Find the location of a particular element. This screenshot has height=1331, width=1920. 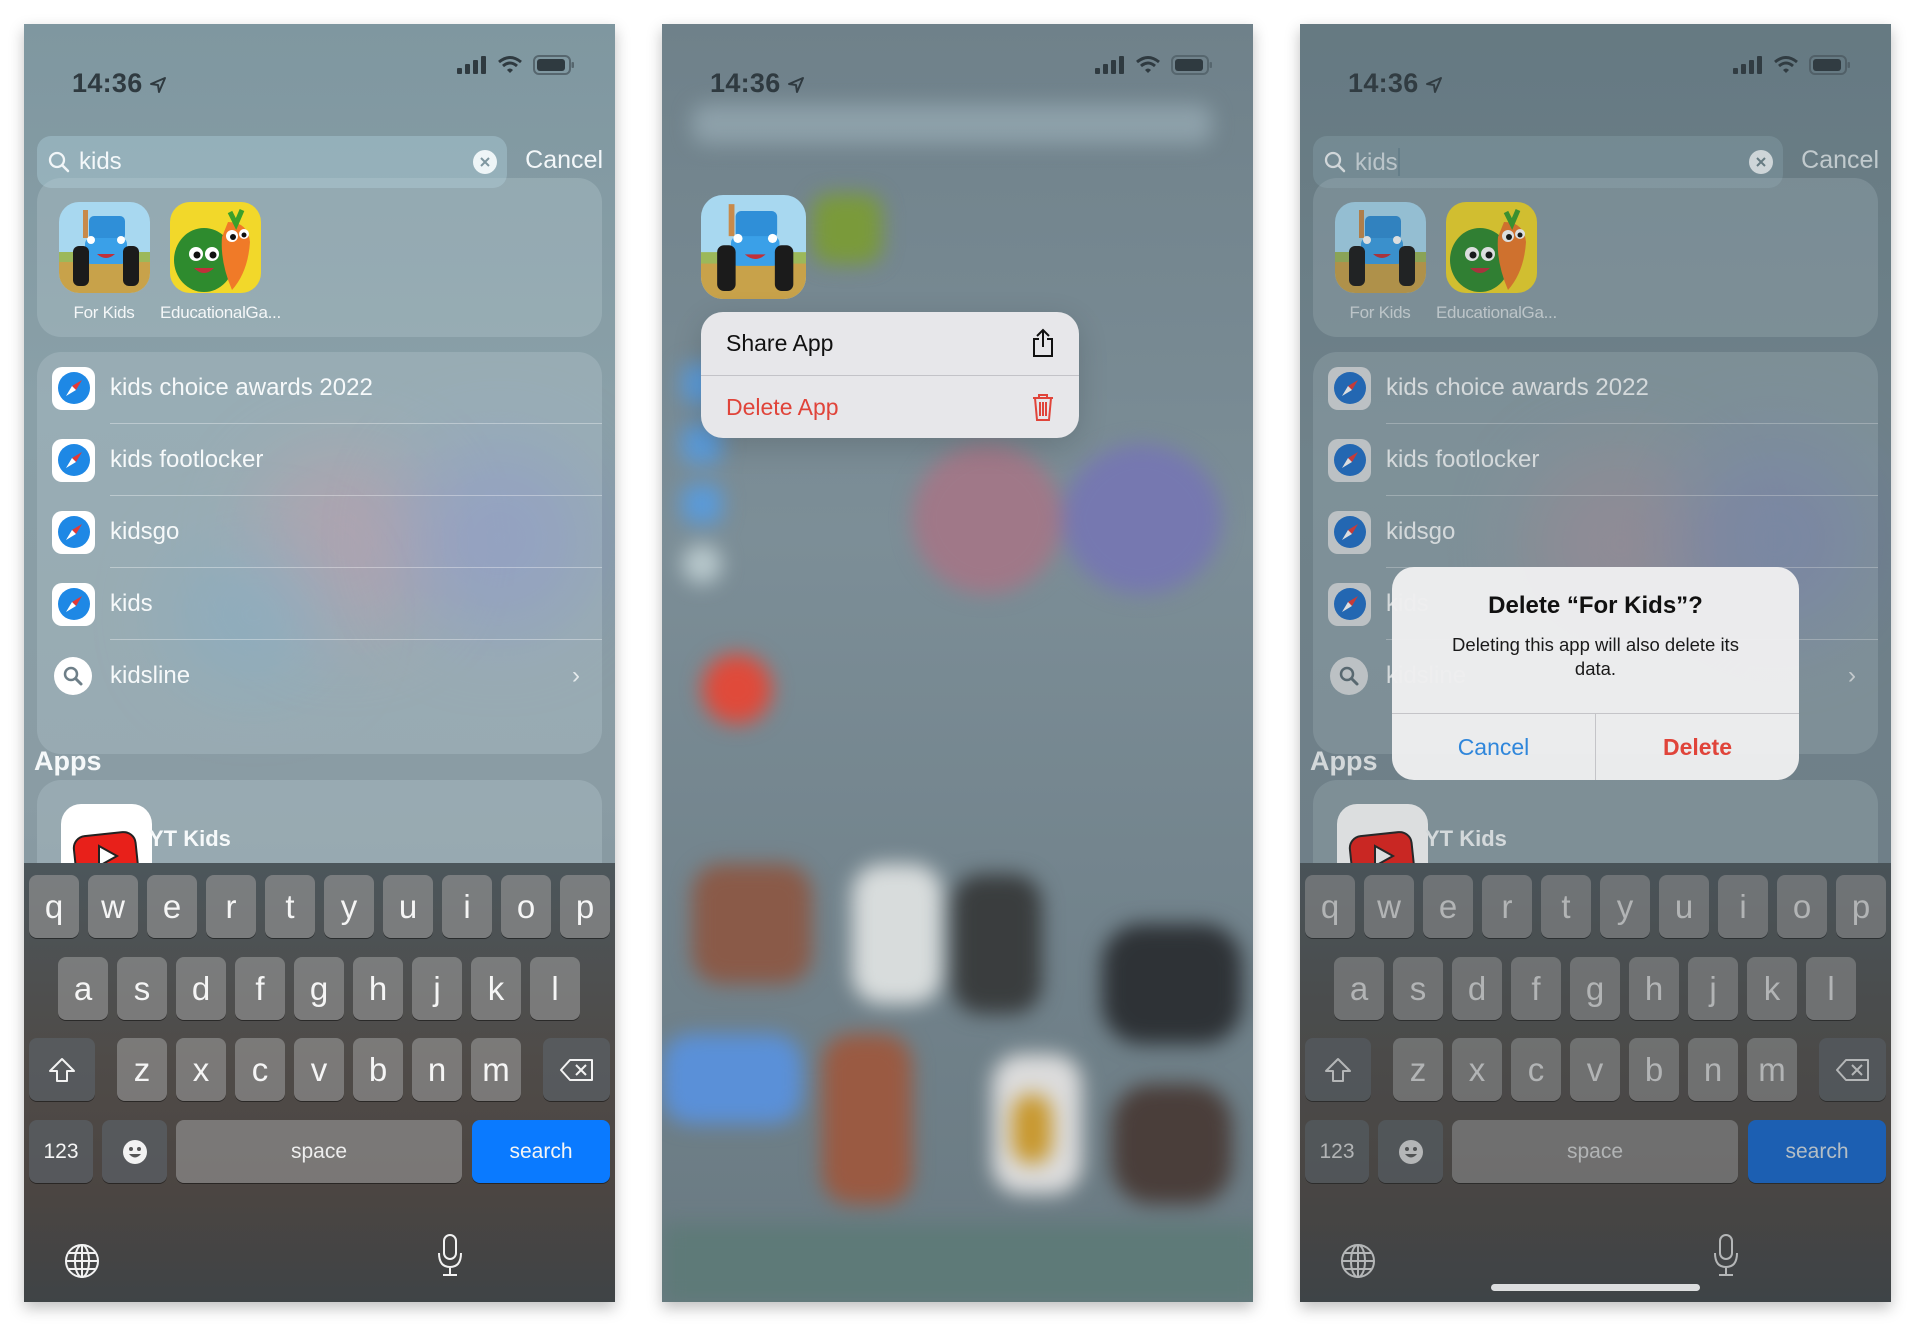

microphone-icon is located at coordinates (450, 1255).